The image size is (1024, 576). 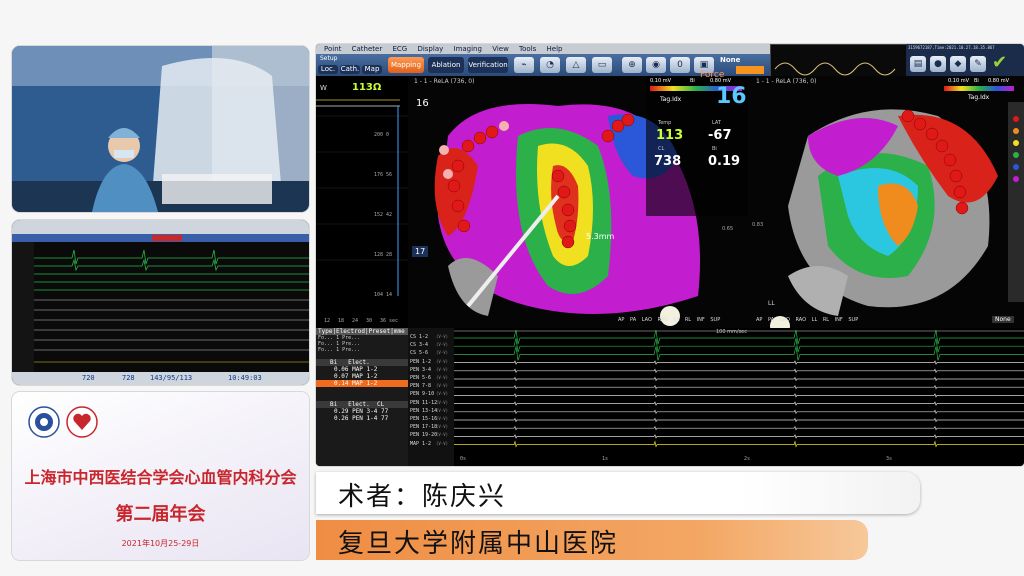 I want to click on map2-dropdown: None, so click(x=1003, y=319).